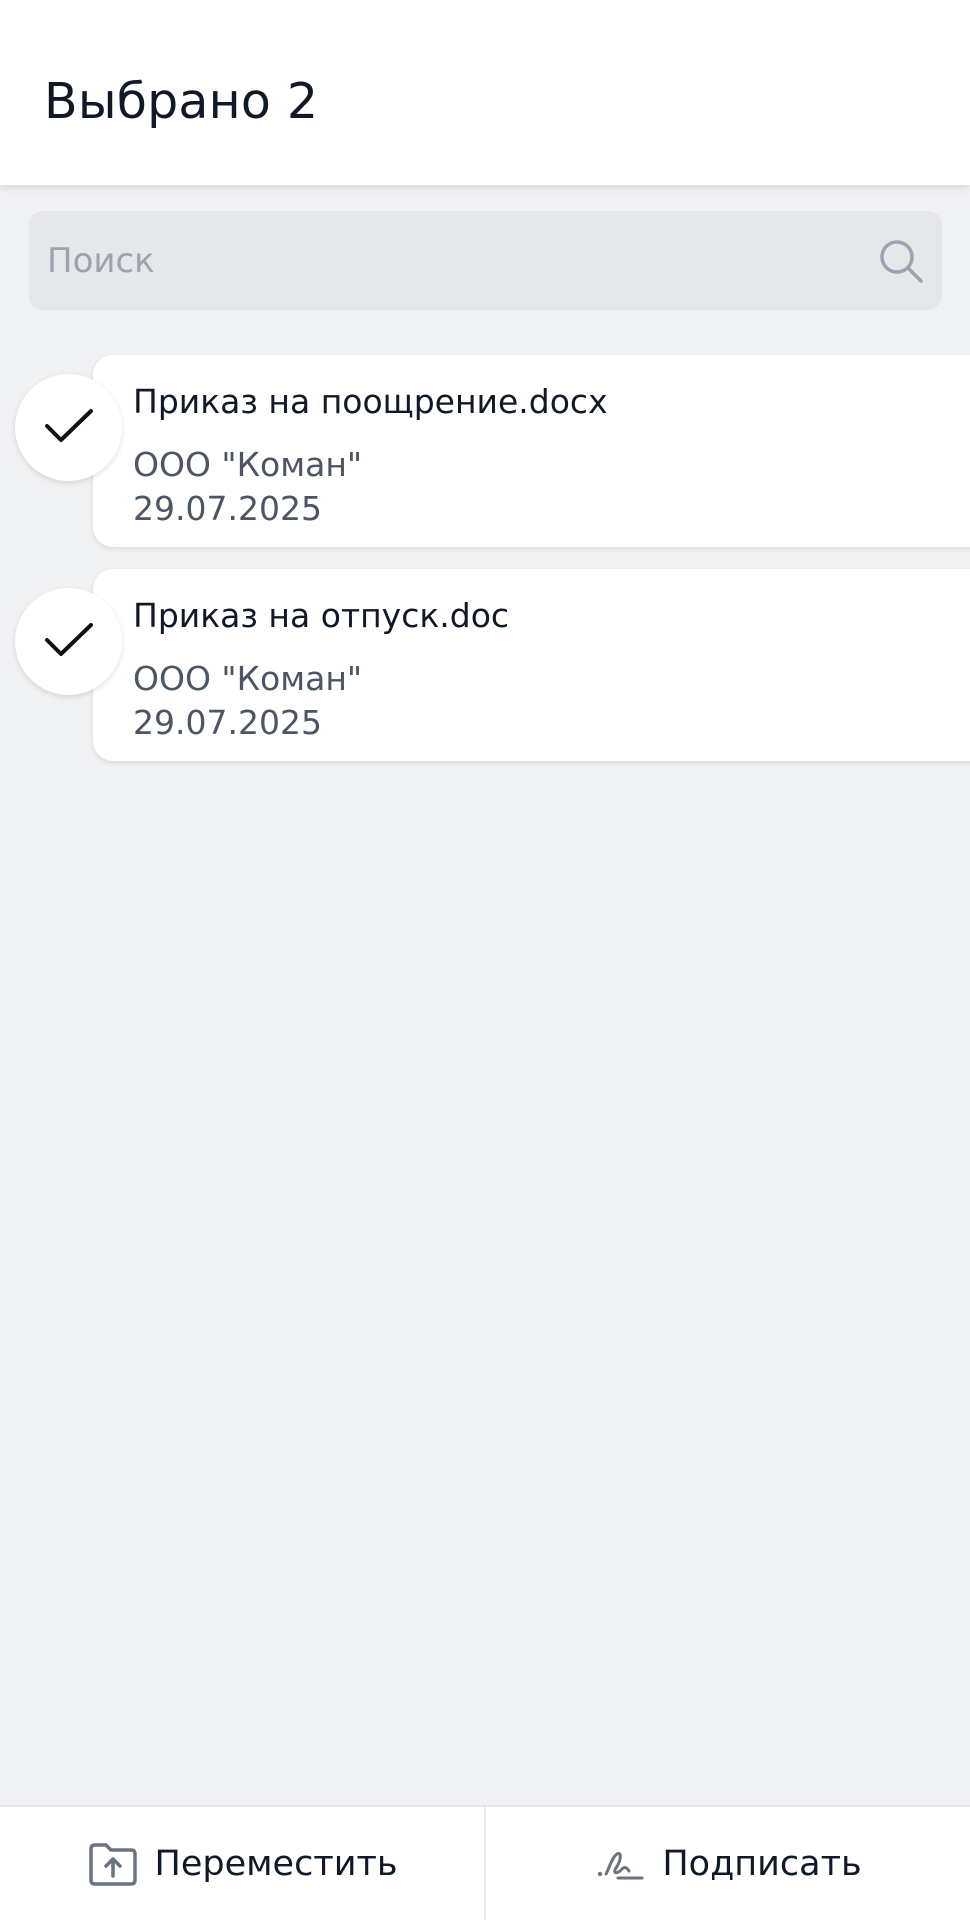 This screenshot has width=970, height=1920. Describe the element at coordinates (276, 1863) in the screenshot. I see `move-button-label: Переместить` at that location.